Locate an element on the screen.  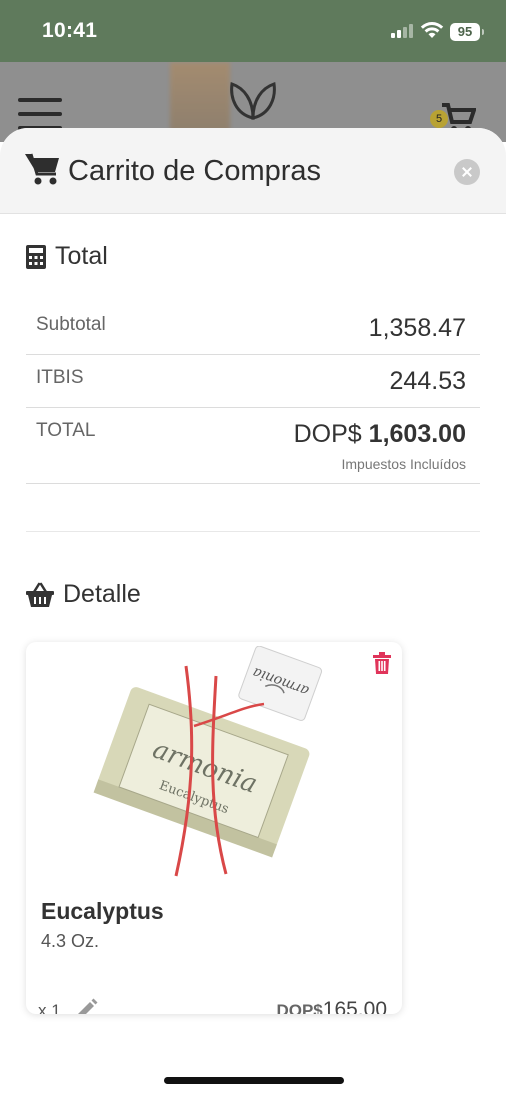
calculator-icon is located at coordinates (36, 256).